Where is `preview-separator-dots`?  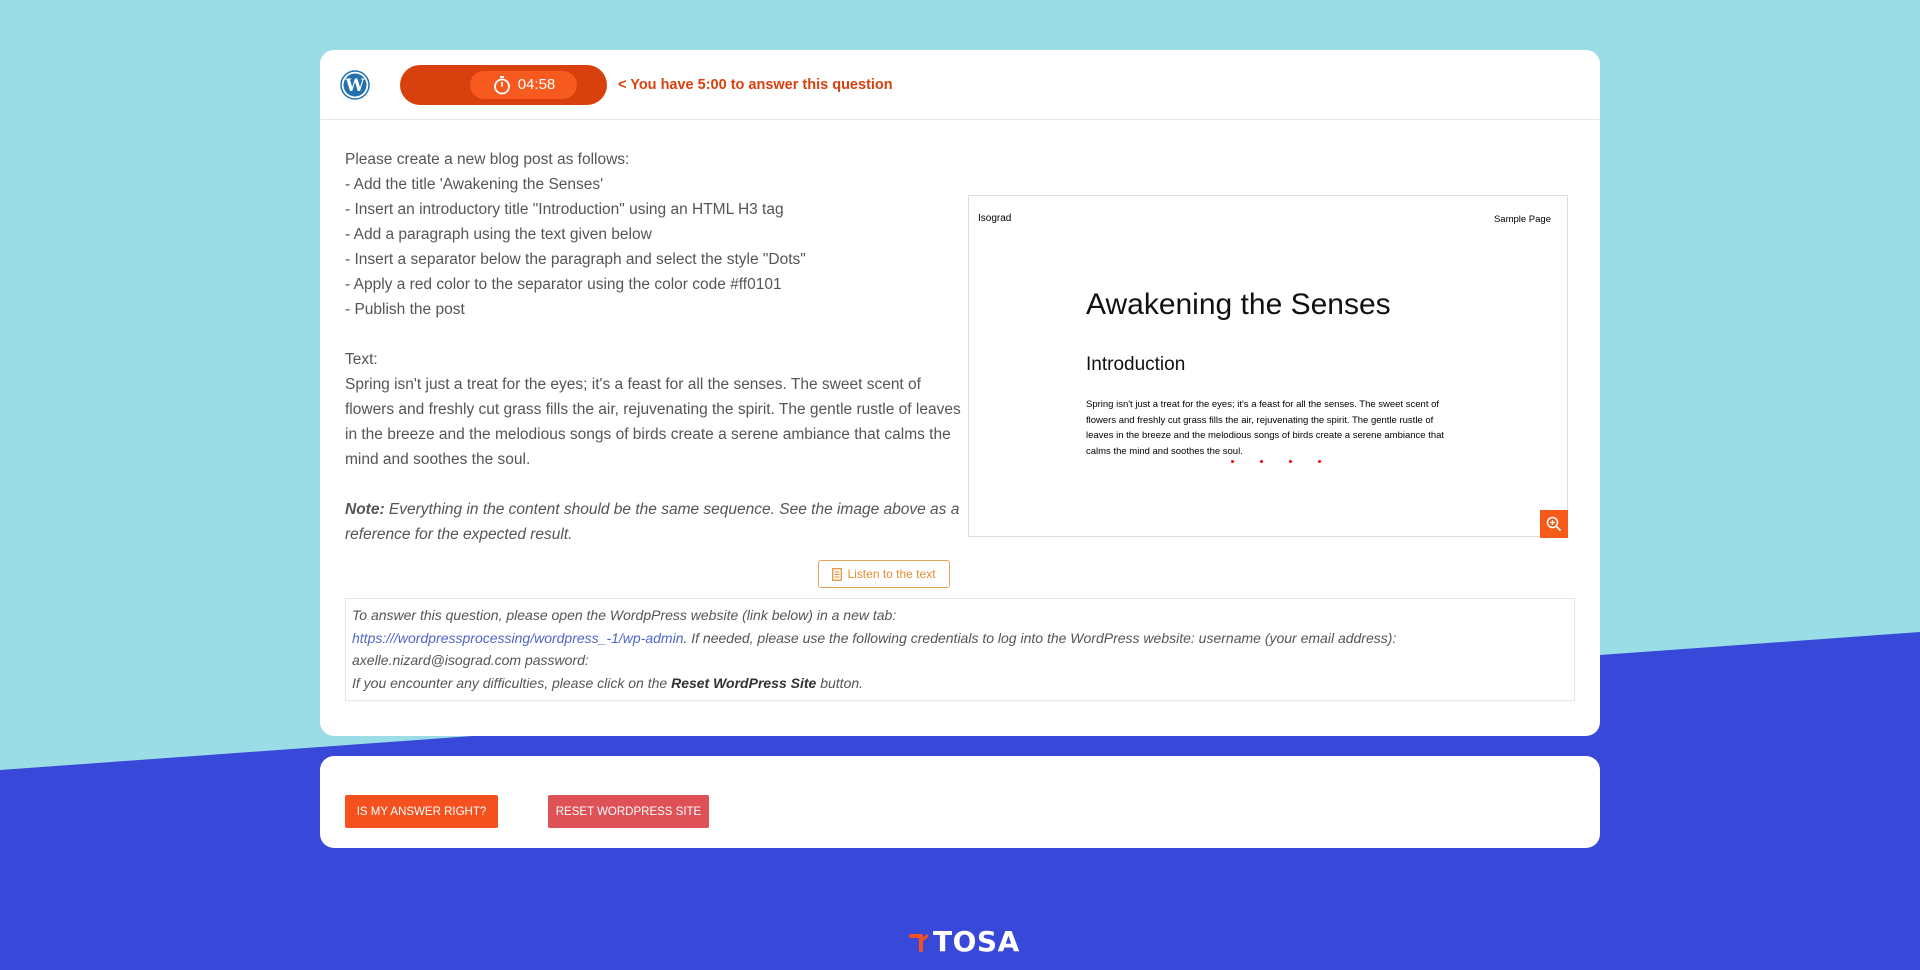
preview-separator-dots is located at coordinates (1276, 463).